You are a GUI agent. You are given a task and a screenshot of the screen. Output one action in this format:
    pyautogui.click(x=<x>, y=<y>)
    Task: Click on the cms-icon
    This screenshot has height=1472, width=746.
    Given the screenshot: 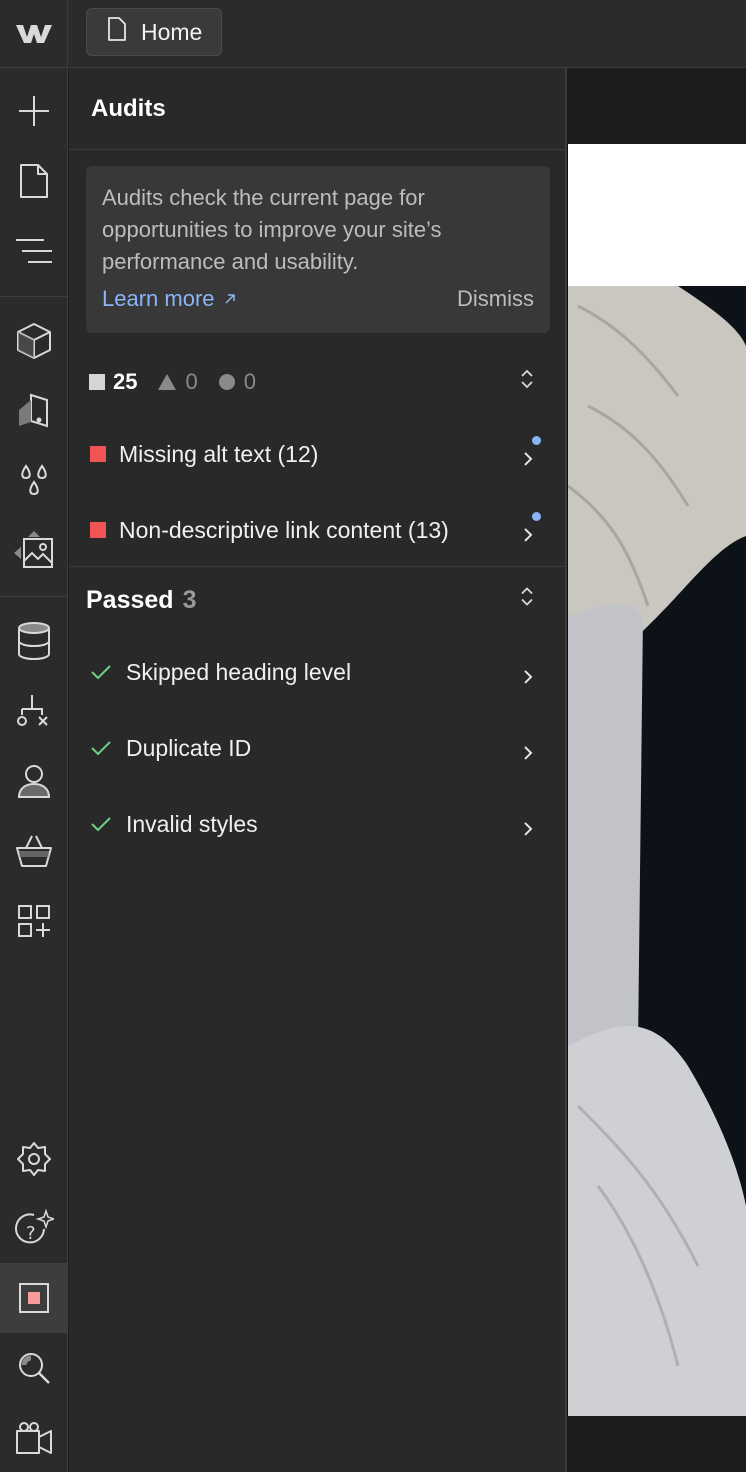 What is the action you would take?
    pyautogui.click(x=34, y=641)
    